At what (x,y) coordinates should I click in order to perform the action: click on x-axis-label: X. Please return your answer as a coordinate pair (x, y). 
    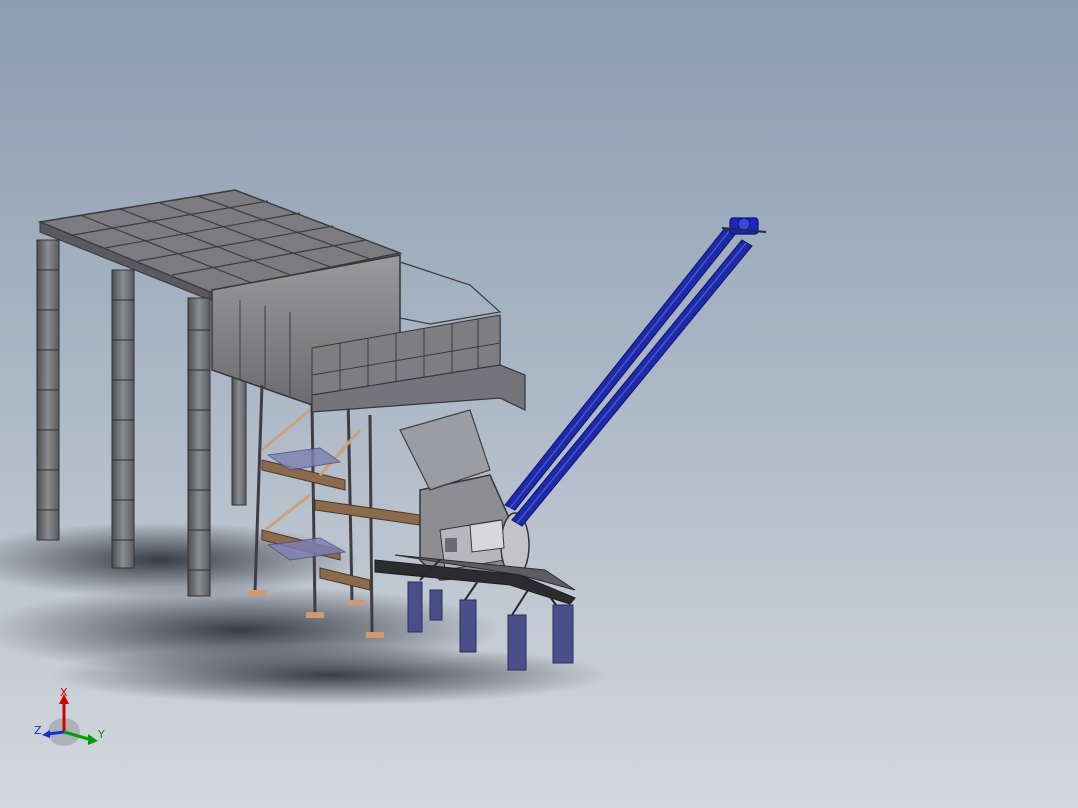
    Looking at the image, I should click on (64, 693).